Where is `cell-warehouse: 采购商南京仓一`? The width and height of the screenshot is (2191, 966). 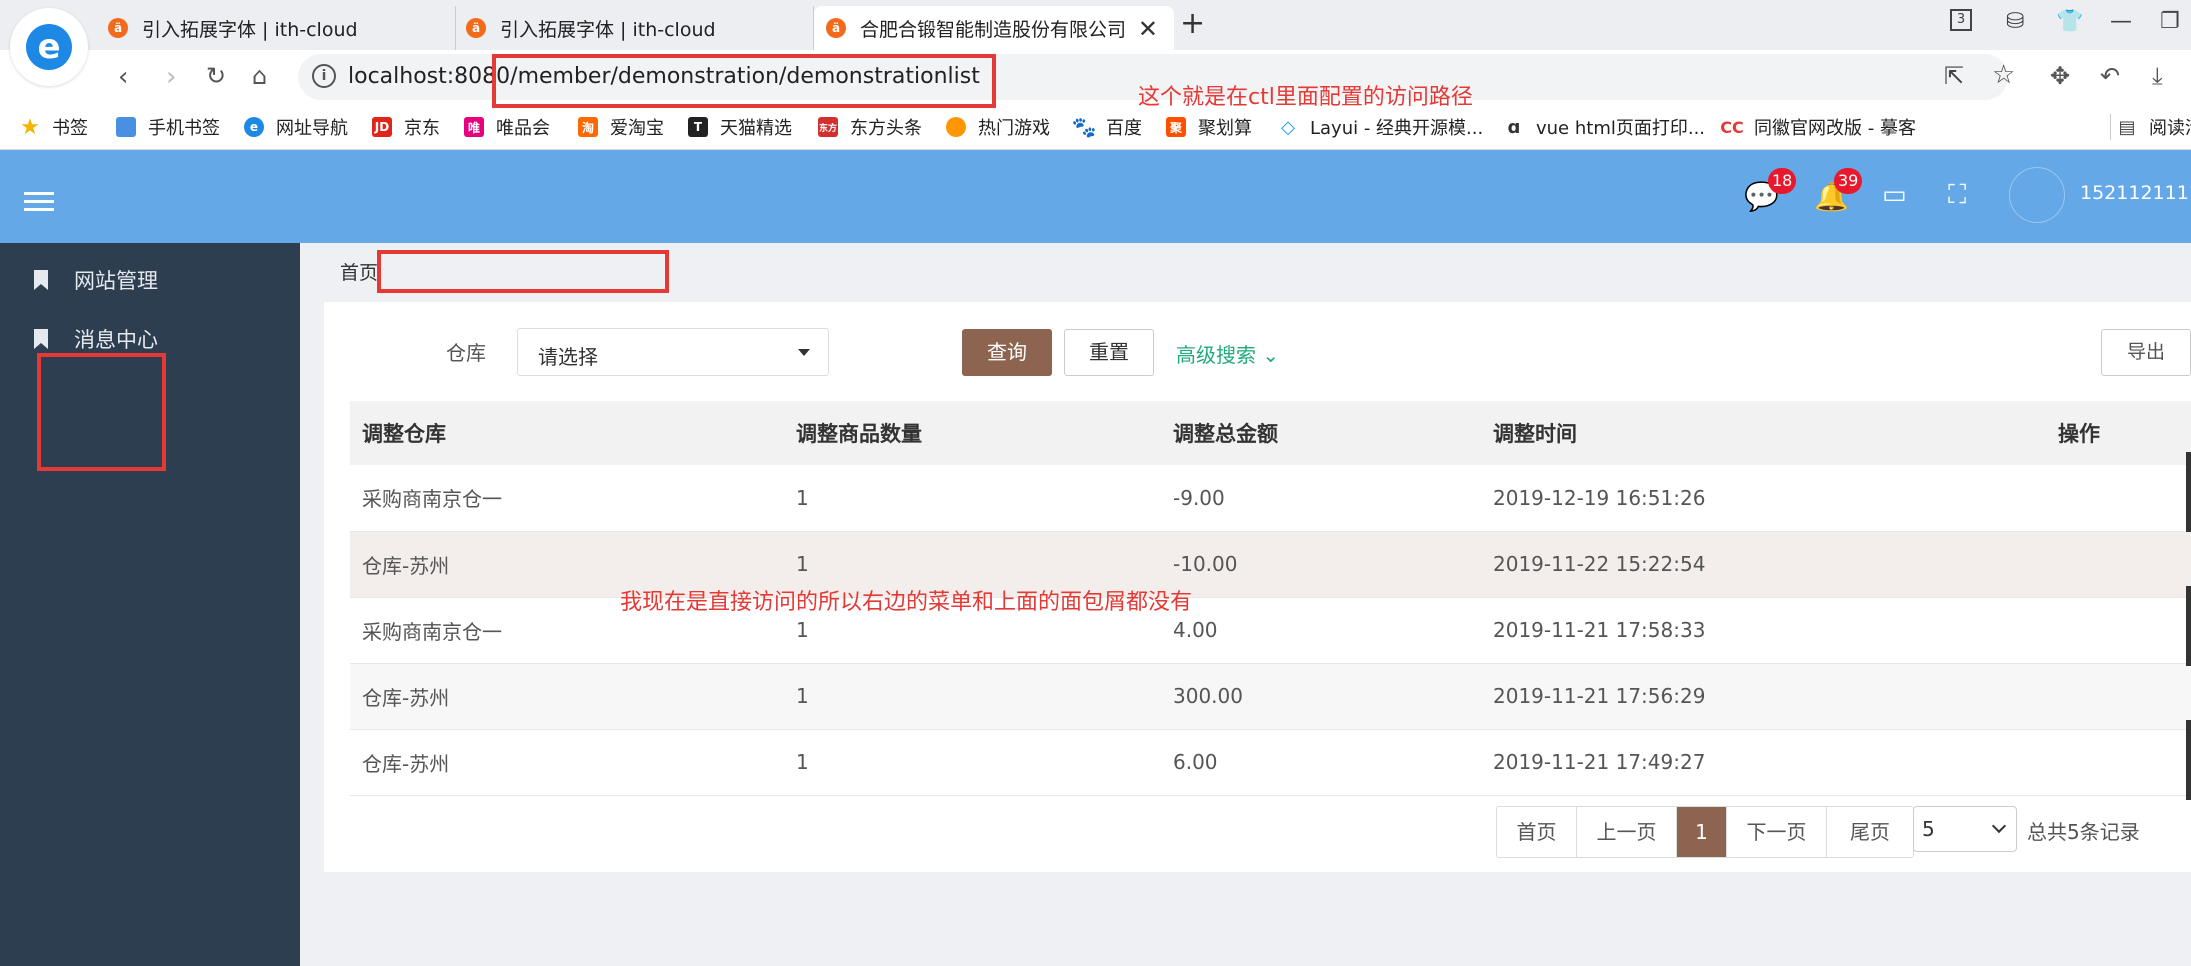 cell-warehouse: 采购商南京仓一 is located at coordinates (567, 498).